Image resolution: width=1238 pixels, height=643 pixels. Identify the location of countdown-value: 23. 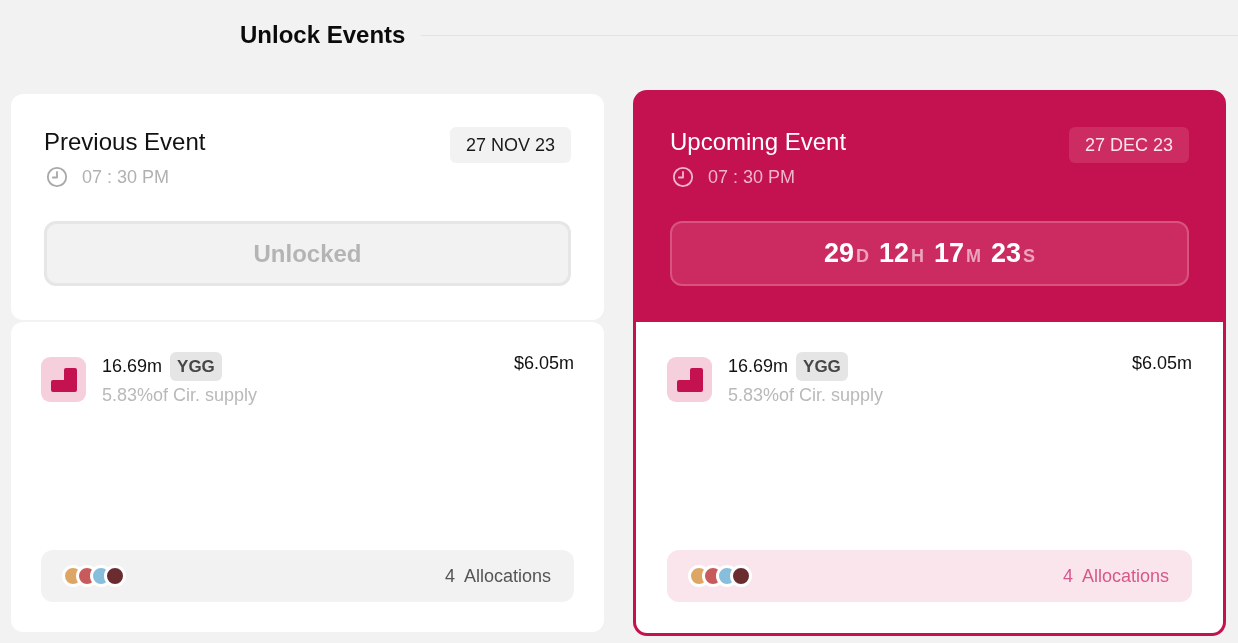
(1006, 253).